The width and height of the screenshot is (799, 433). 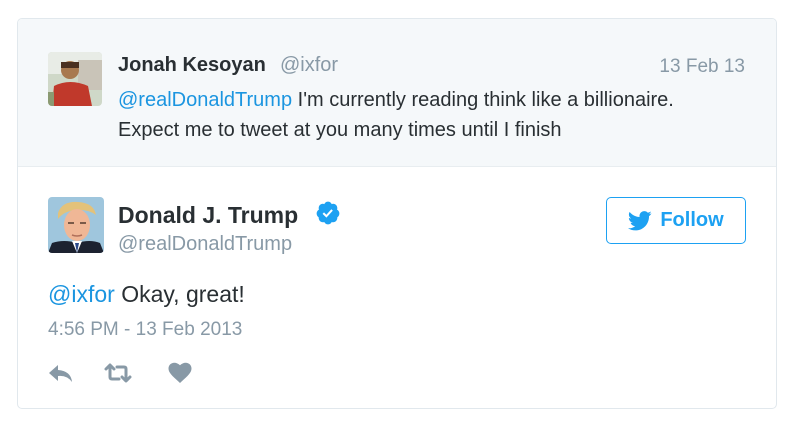 I want to click on parent-author-name: Jonah Kesoyan, so click(x=192, y=65).